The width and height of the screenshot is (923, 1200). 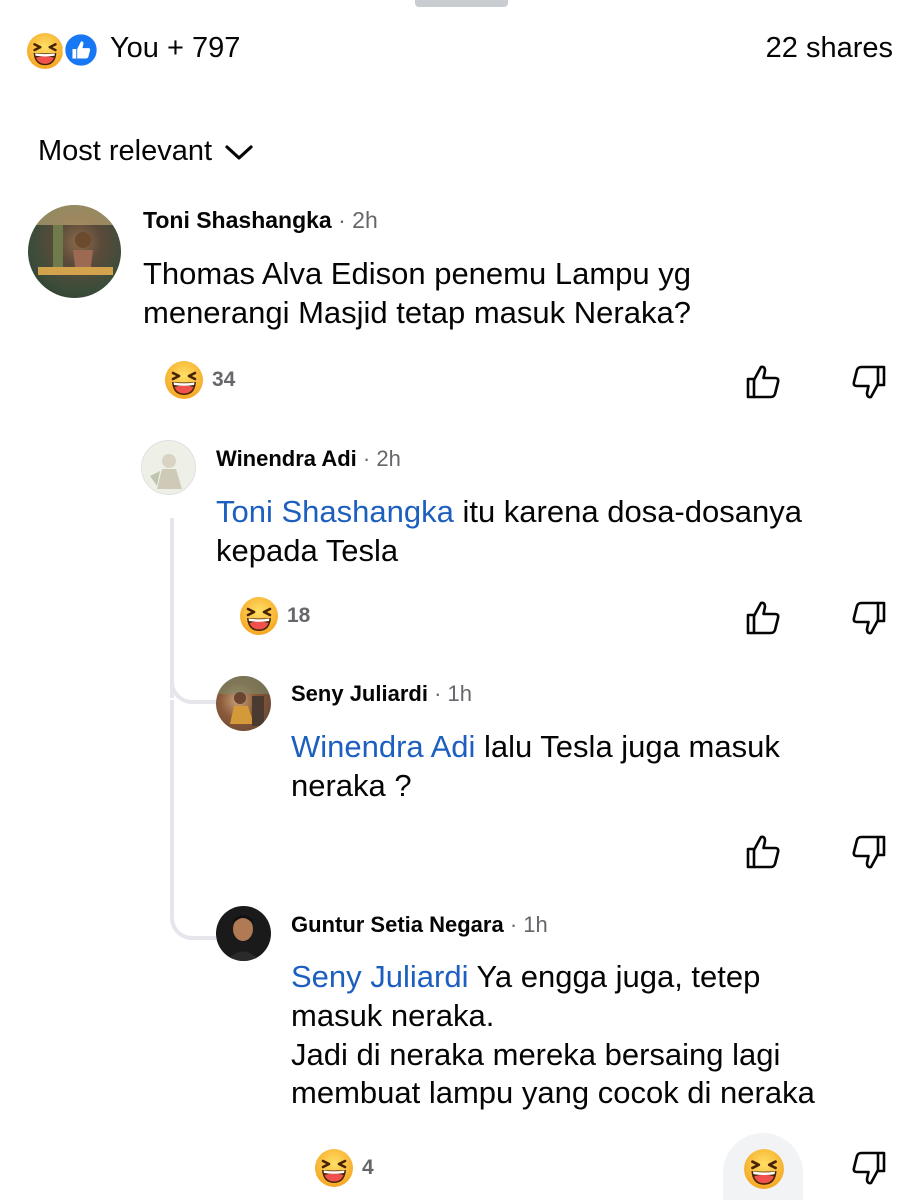 What do you see at coordinates (379, 976) in the screenshot?
I see `mention-link: Seny Juliardi` at bounding box center [379, 976].